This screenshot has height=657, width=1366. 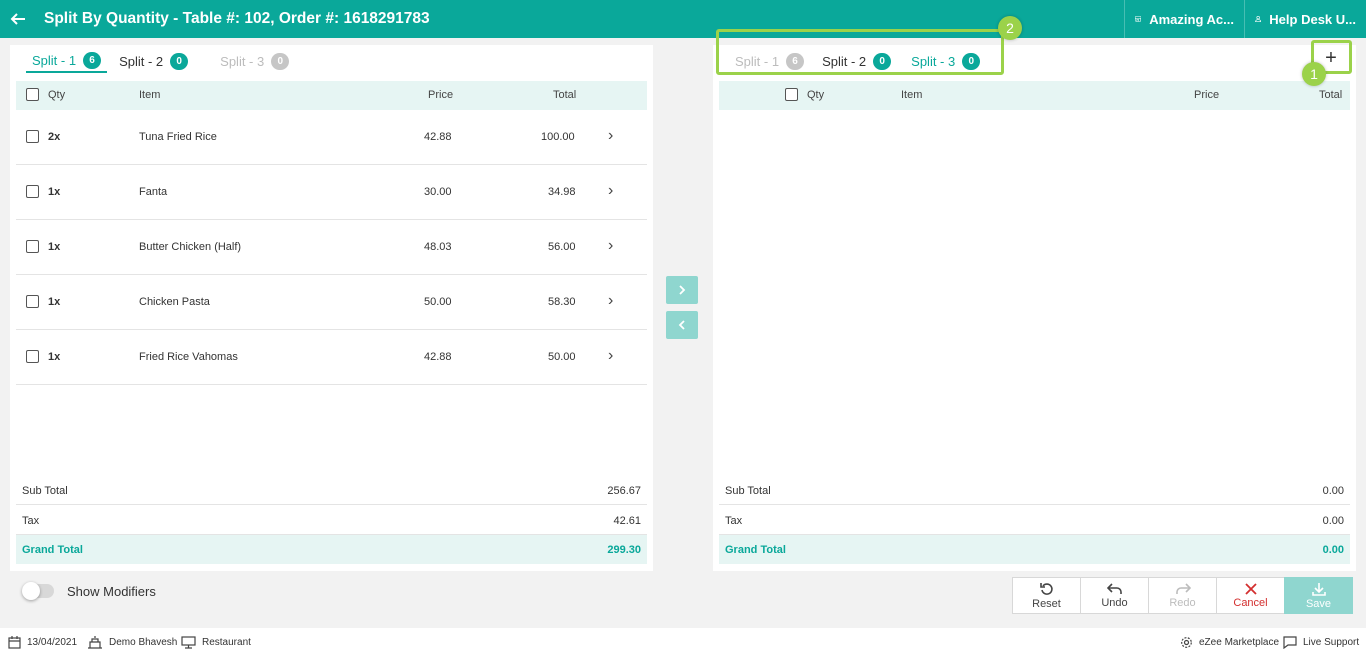 I want to click on undo-icon, so click(x=1114, y=588).